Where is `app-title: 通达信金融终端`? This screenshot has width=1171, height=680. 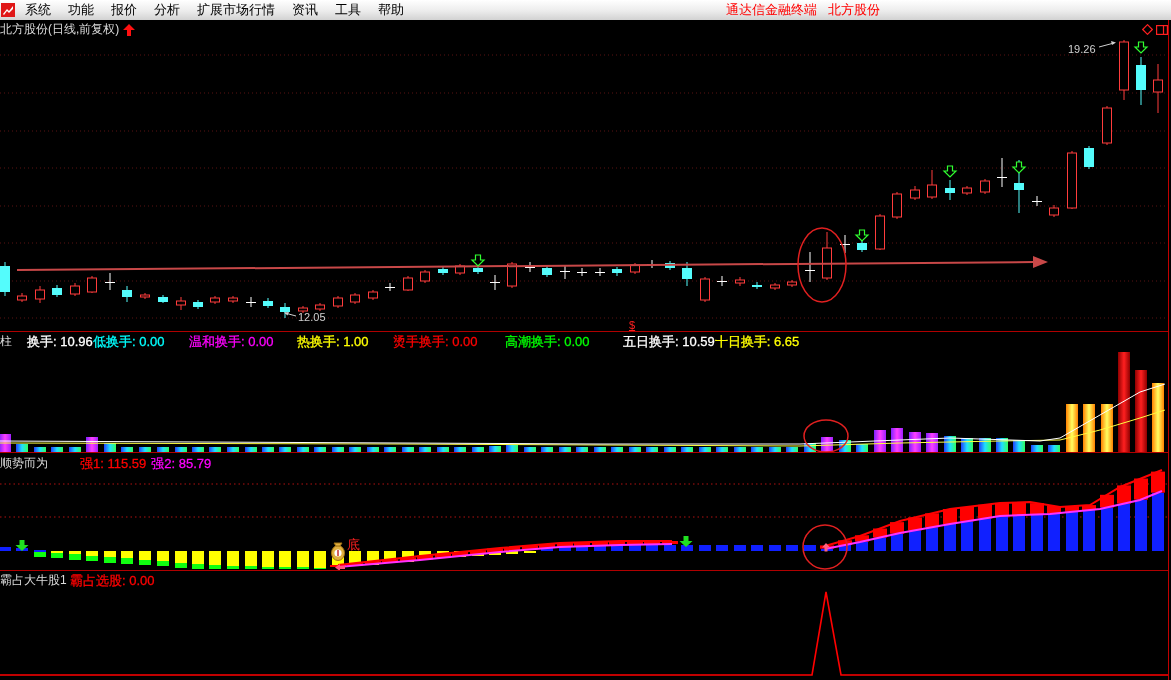
app-title: 通达信金融终端 is located at coordinates (771, 10).